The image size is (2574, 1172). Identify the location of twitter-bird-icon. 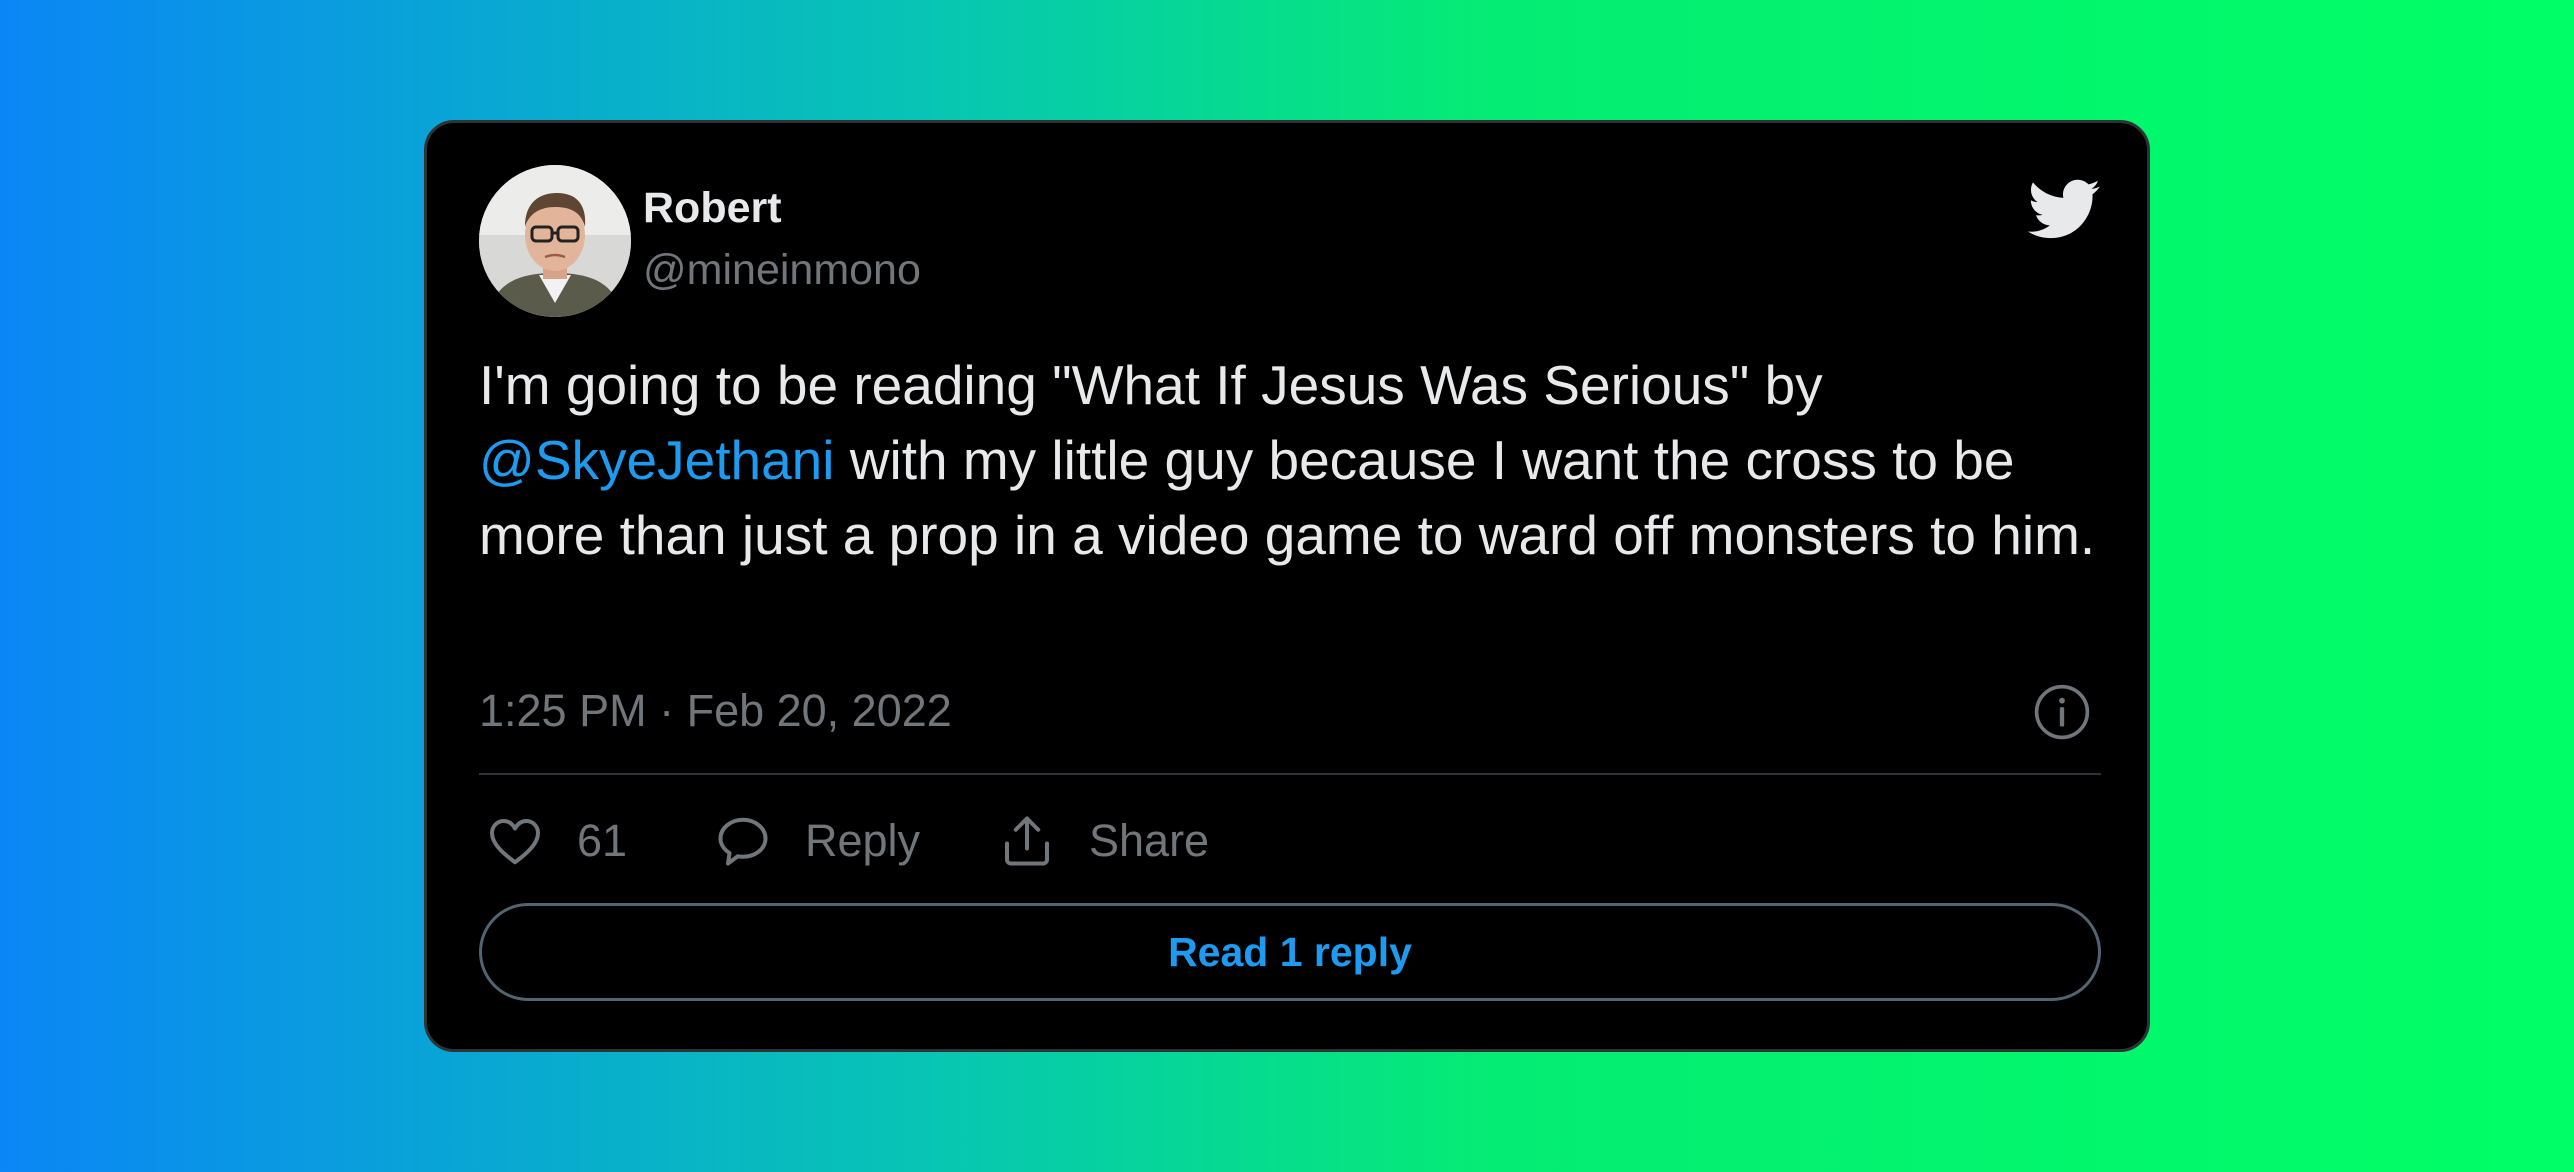
(2063, 209).